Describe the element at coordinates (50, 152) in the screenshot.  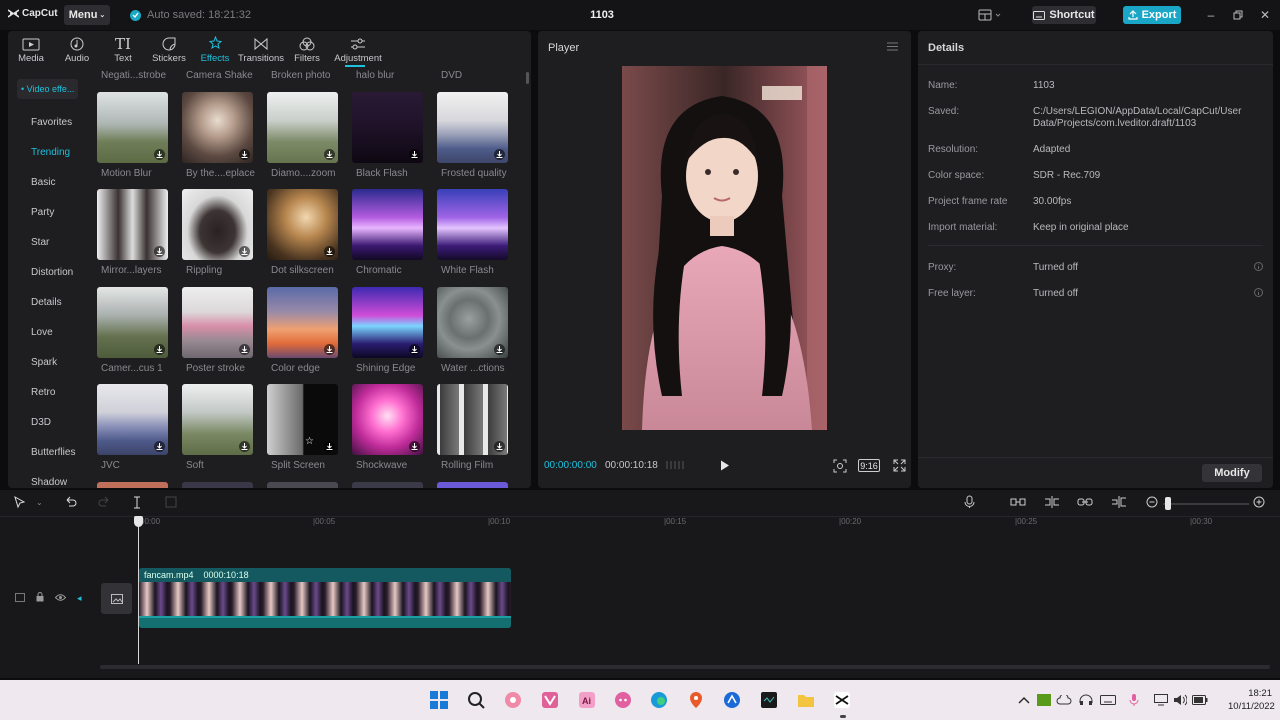
I see `category-trending: Trending` at that location.